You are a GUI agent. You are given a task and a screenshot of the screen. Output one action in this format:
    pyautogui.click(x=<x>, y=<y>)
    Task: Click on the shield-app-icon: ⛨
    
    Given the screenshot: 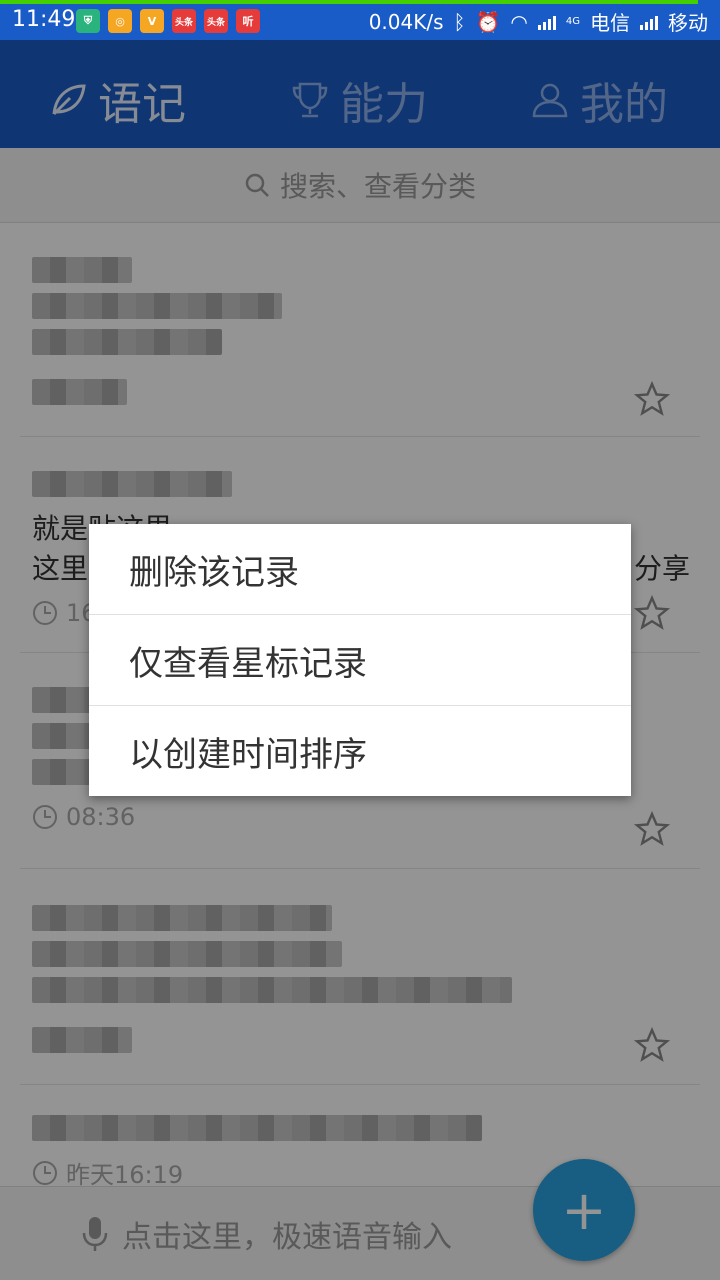 What is the action you would take?
    pyautogui.click(x=88, y=21)
    